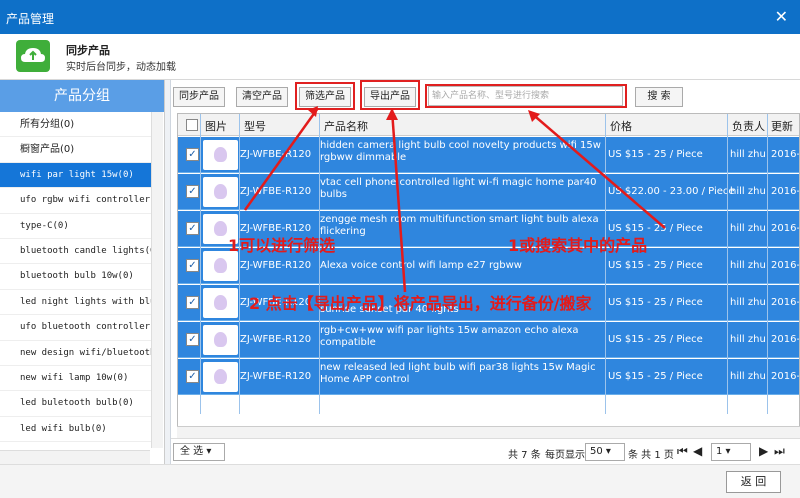 This screenshot has width=800, height=498. I want to click on annotation-search: 1或搜索其中的产品, so click(578, 245).